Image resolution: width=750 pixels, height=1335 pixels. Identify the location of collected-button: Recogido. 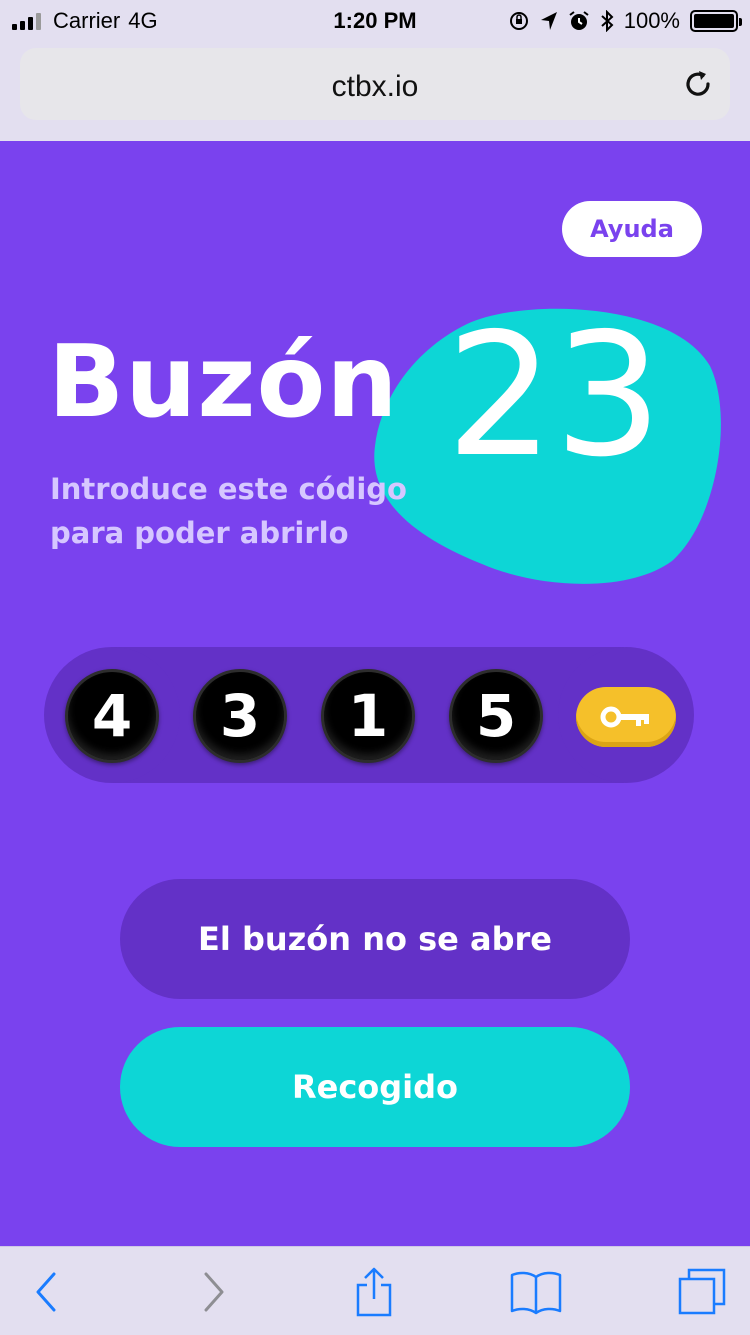
(375, 1087).